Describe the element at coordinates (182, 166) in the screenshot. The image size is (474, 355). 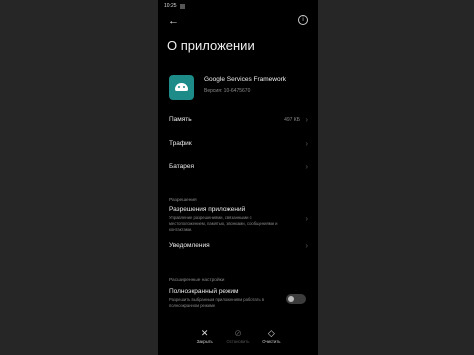
I see `battery-label: Батарея` at that location.